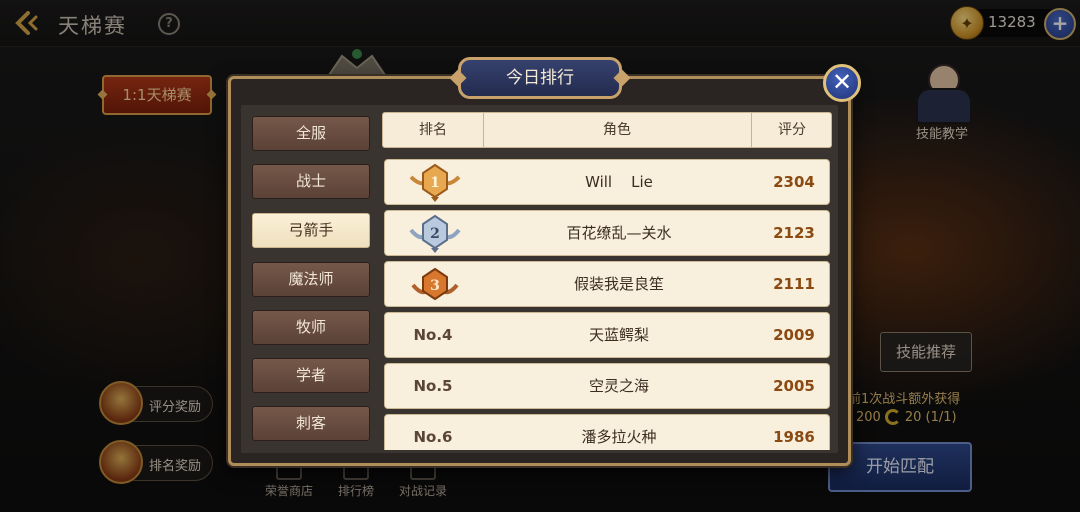 The width and height of the screenshot is (1080, 512). What do you see at coordinates (794, 437) in the screenshot?
I see `player-score: 1986` at bounding box center [794, 437].